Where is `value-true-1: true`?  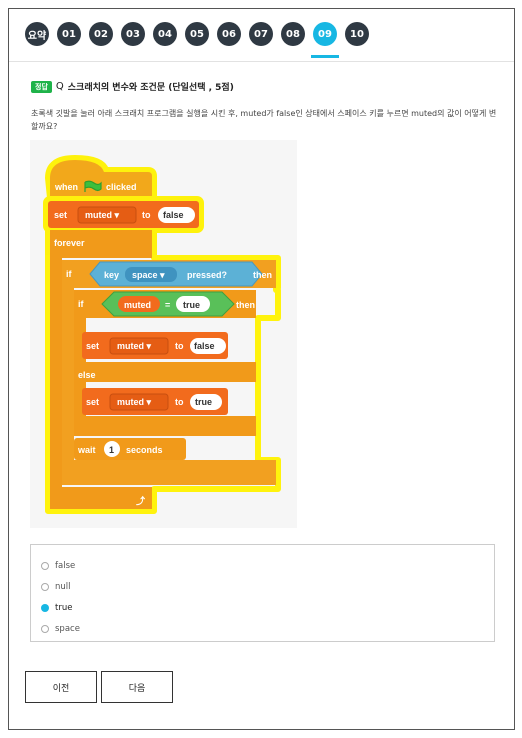 value-true-1: true is located at coordinates (191, 305).